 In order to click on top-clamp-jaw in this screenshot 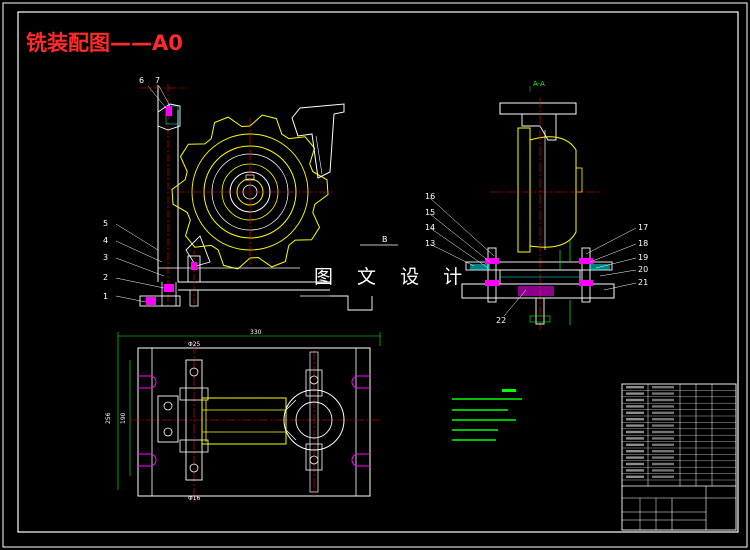, I will do `click(169, 111)`.